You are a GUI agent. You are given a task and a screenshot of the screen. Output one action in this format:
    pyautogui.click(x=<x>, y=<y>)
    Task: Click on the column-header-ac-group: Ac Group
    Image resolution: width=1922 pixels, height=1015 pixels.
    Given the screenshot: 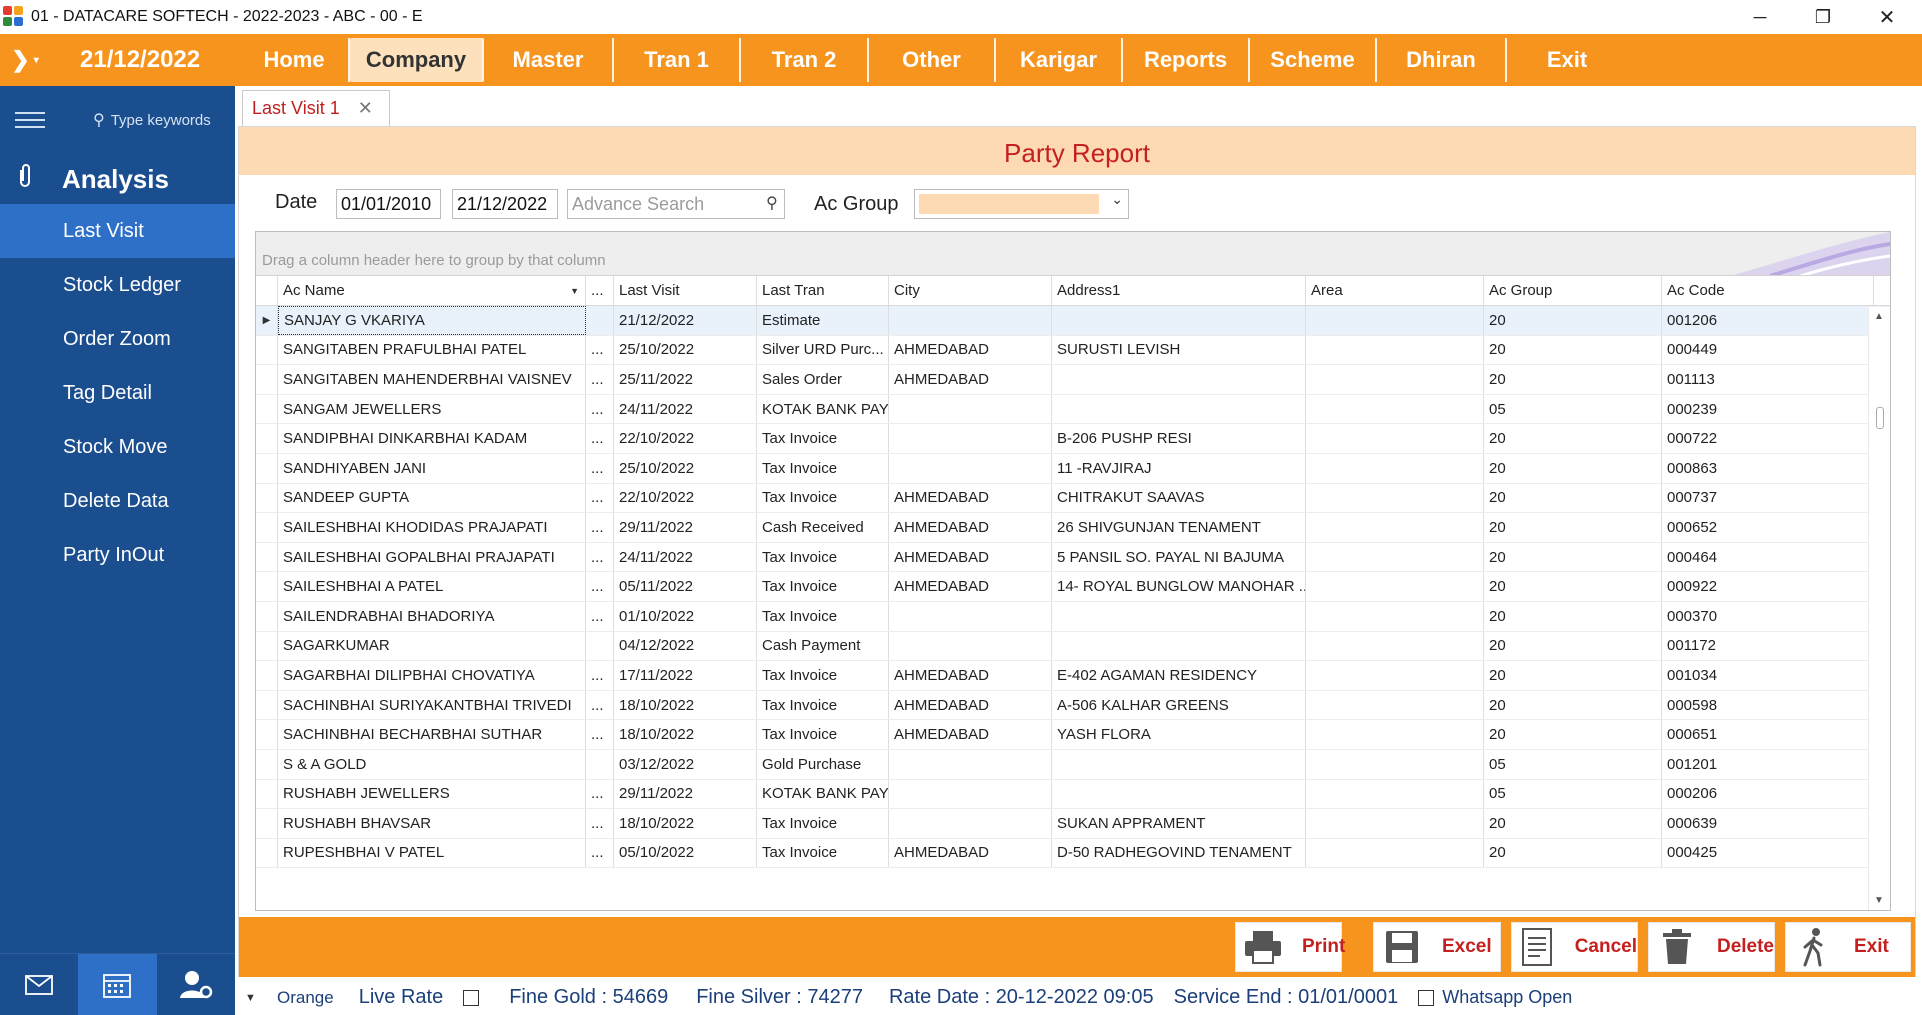 What is the action you would take?
    pyautogui.click(x=1573, y=290)
    